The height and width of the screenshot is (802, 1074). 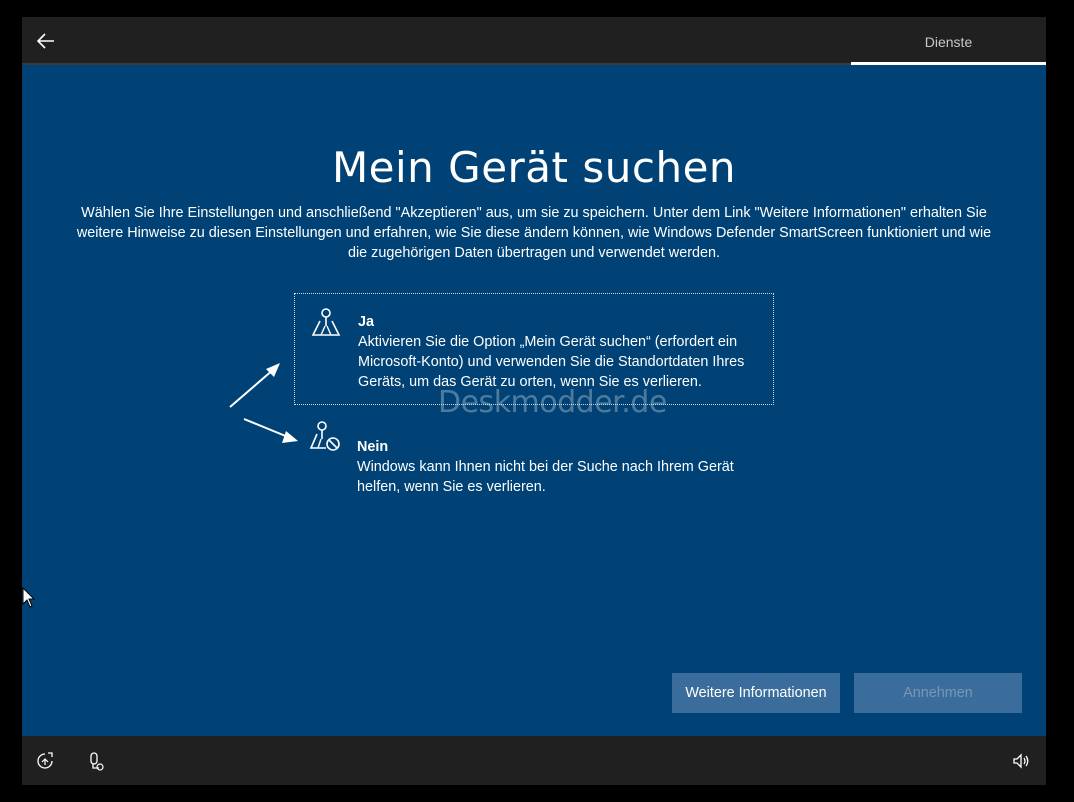 I want to click on page-title: Mein Gerät suchen, so click(x=534, y=167).